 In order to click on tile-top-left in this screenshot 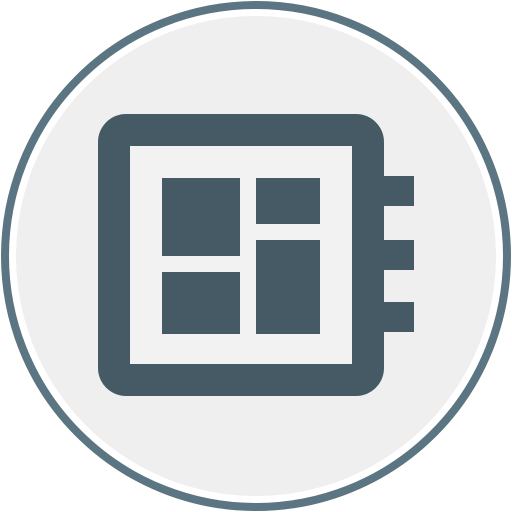, I will do `click(201, 217)`.